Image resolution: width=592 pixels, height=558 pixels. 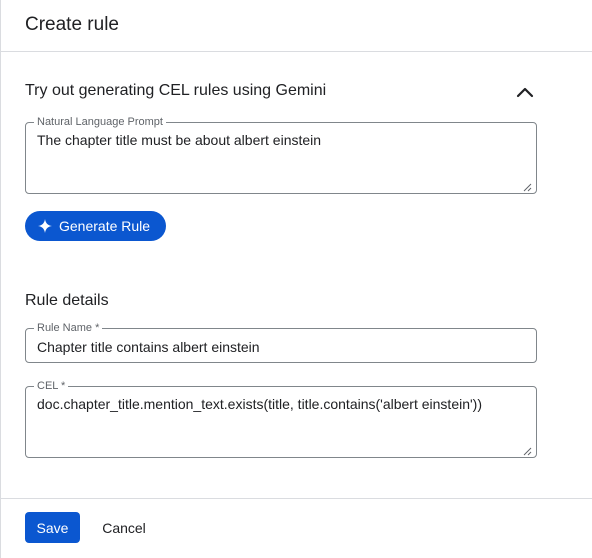 What do you see at coordinates (0, 279) in the screenshot?
I see `panel-left-border` at bounding box center [0, 279].